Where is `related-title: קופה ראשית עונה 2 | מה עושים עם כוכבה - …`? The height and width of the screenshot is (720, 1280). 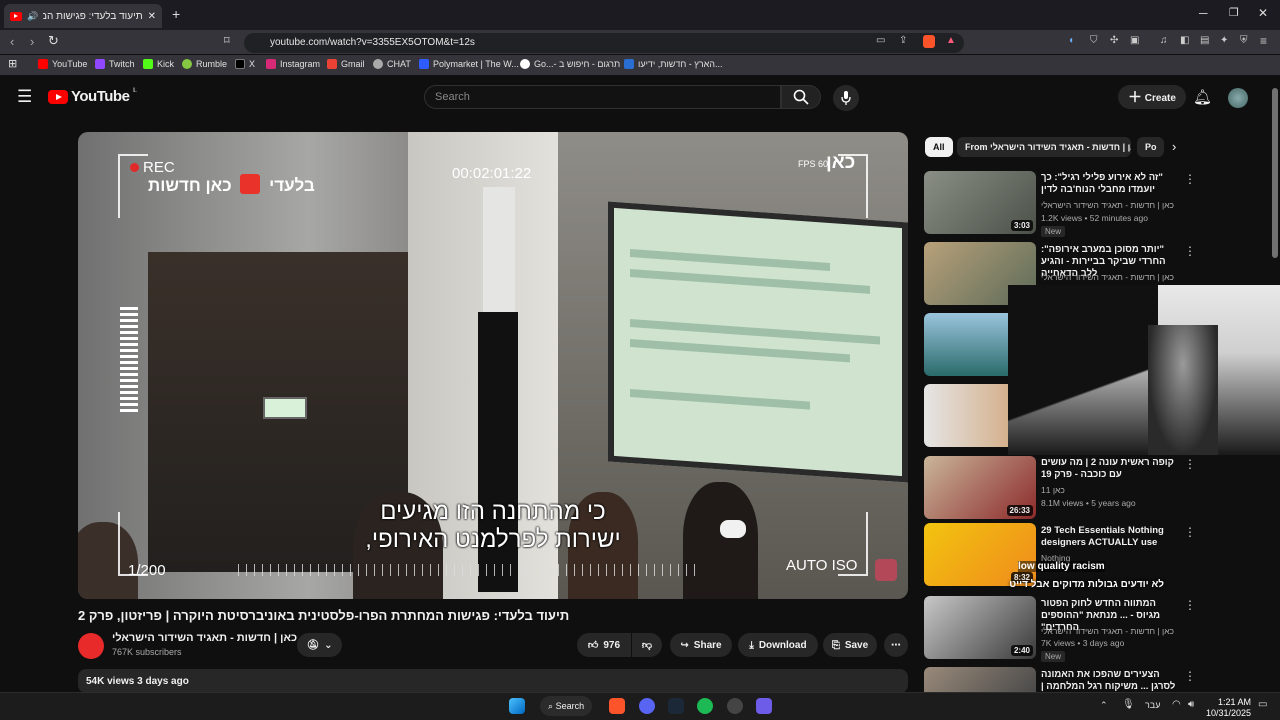 related-title: קופה ראשית עונה 2 | מה עושים עם כוכבה - … is located at coordinates (1109, 469).